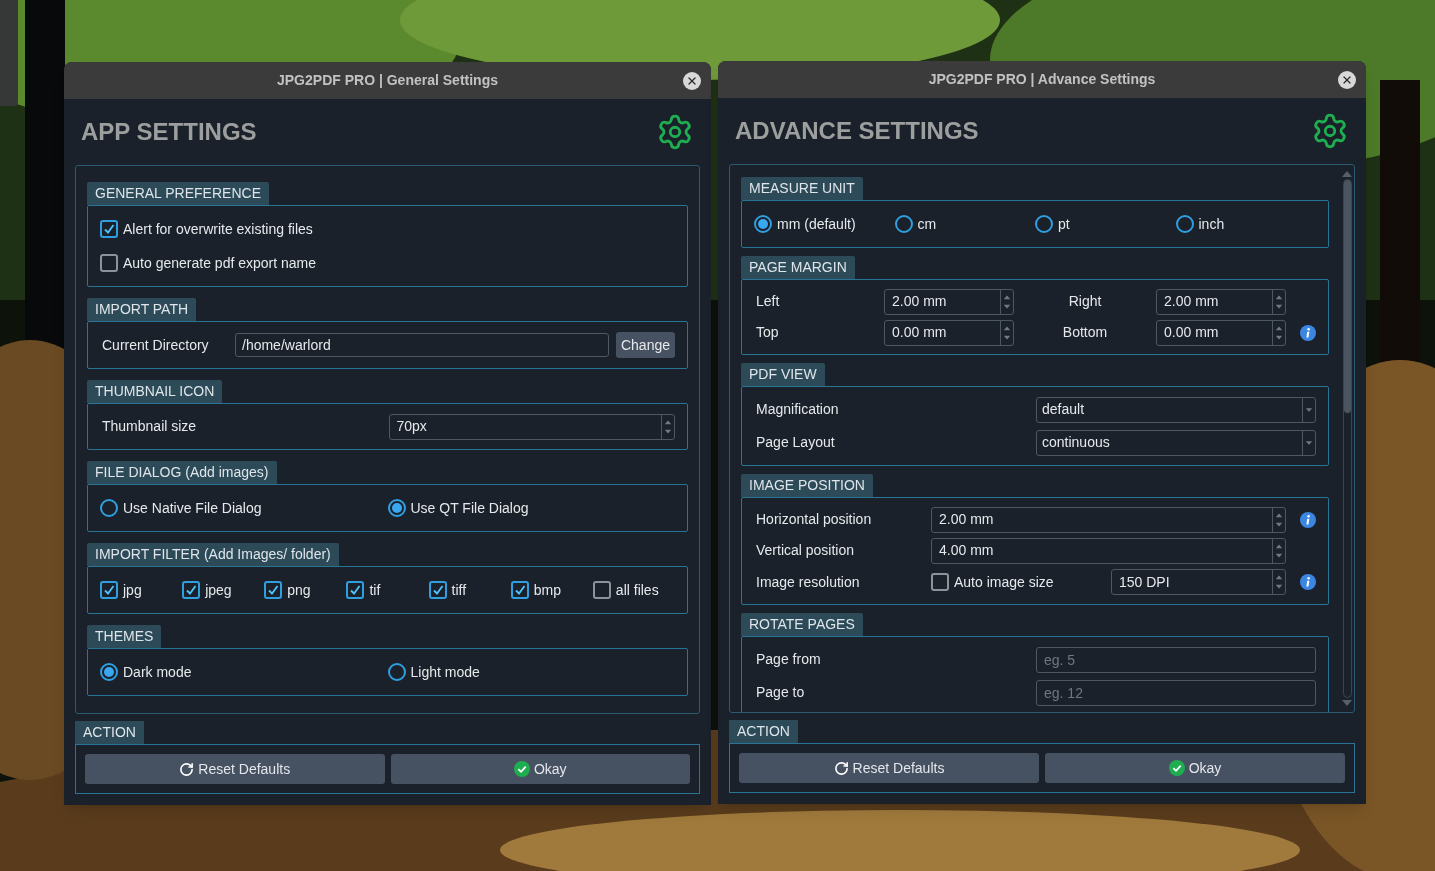  I want to click on change-button: Change, so click(645, 345).